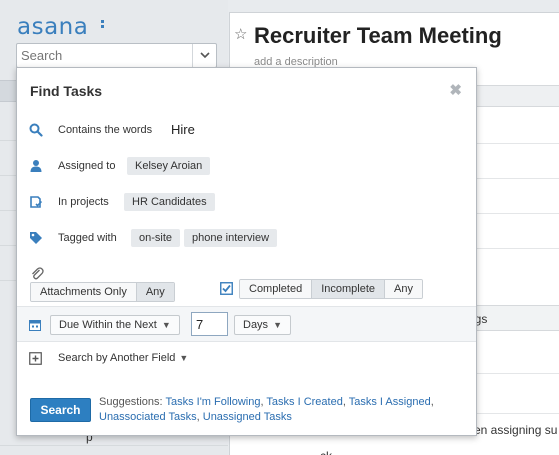 The width and height of the screenshot is (559, 455). I want to click on checkbox-icon, so click(226, 288).